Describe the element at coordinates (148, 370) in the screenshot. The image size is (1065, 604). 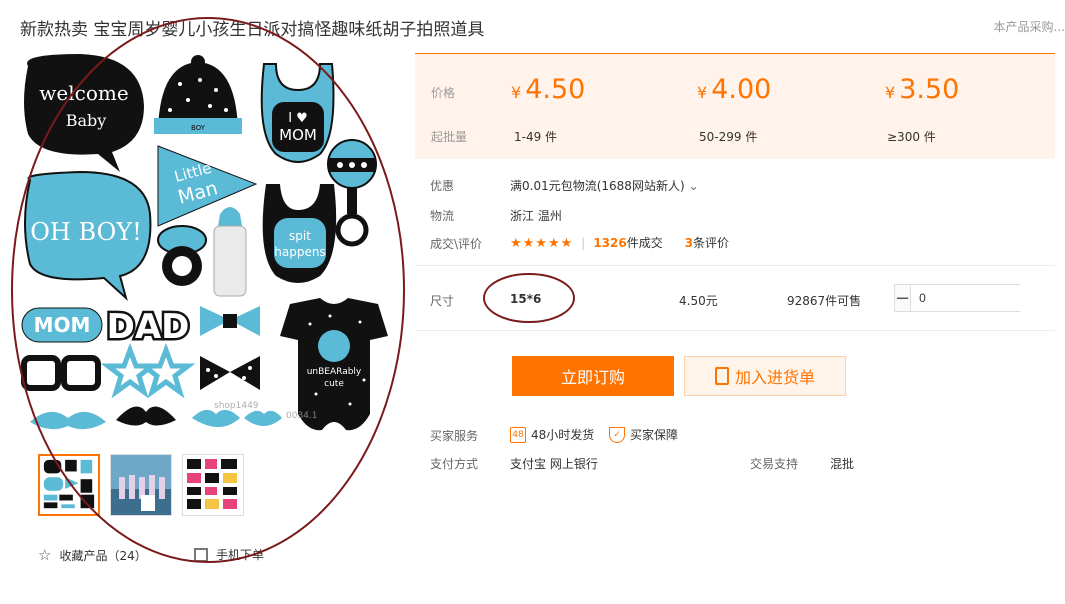
I see `star-glasses-prop` at that location.